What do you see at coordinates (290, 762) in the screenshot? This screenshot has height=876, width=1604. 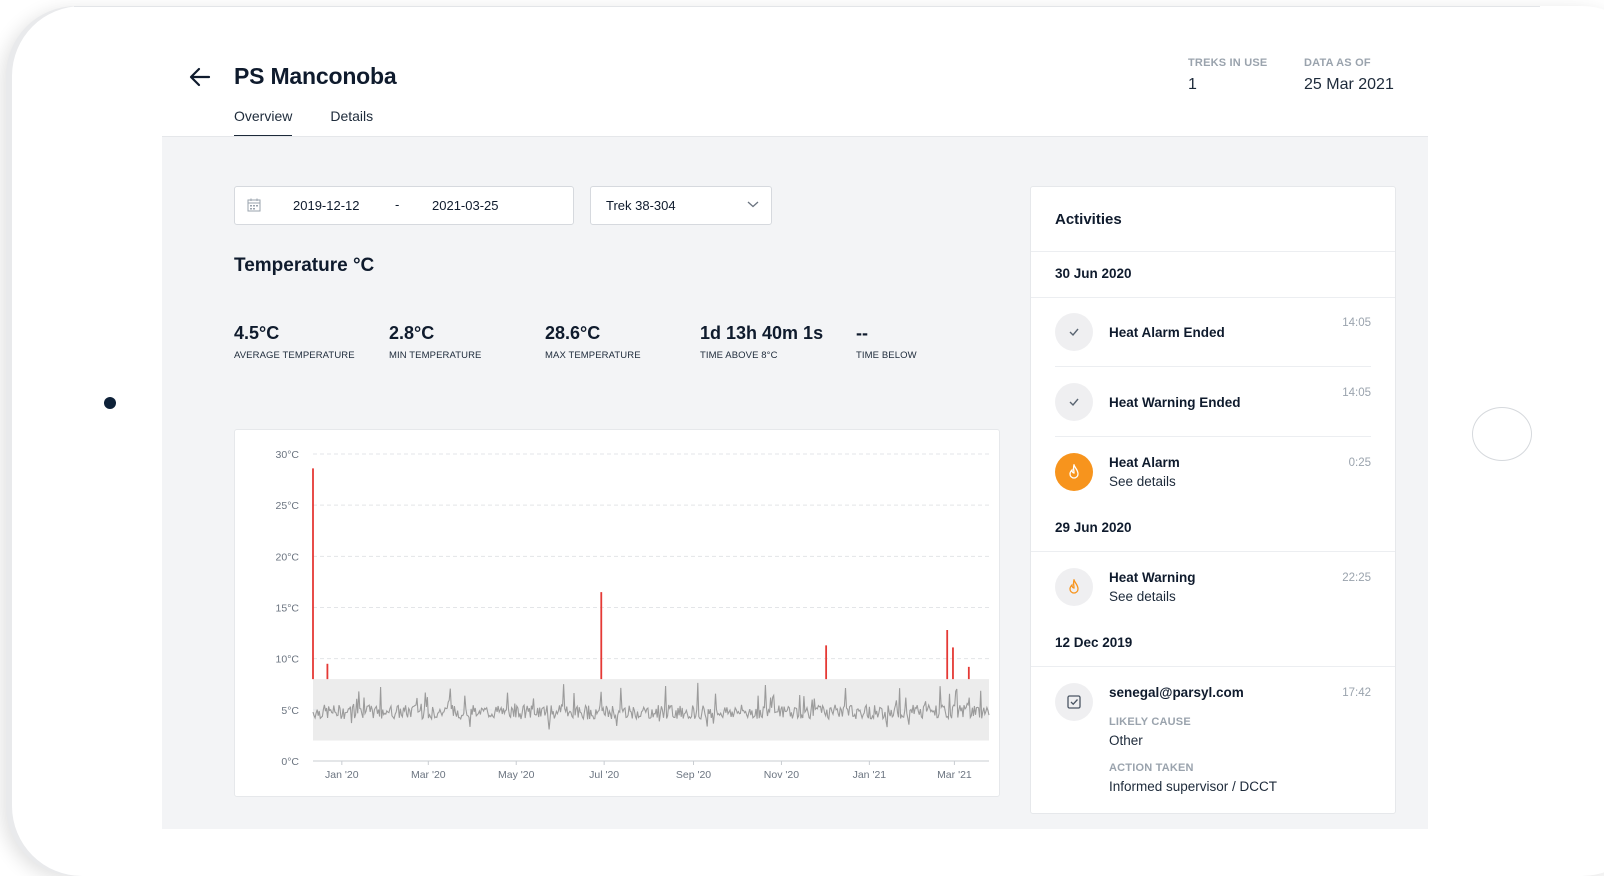 I see `y-tick-label: 0°C` at bounding box center [290, 762].